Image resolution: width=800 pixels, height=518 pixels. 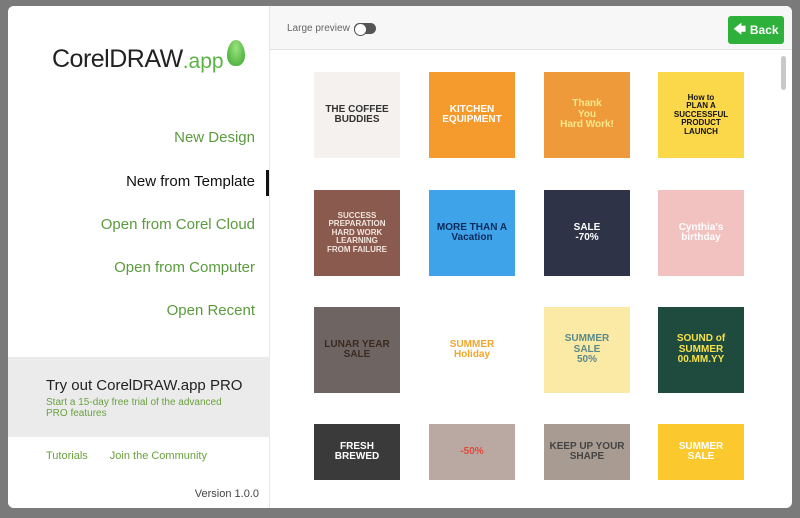 What do you see at coordinates (144, 385) in the screenshot?
I see `promo-title: Try out CorelDRAW.app PRO` at bounding box center [144, 385].